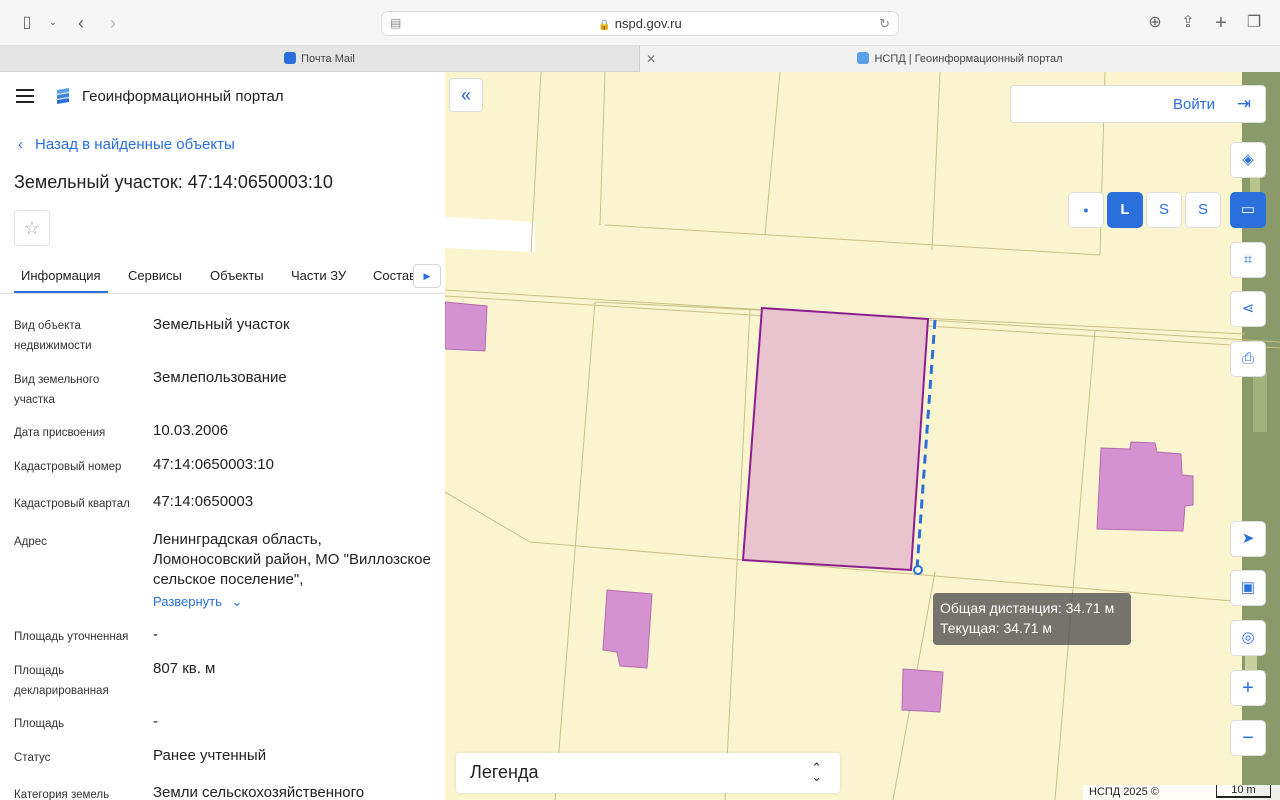 This screenshot has width=1280, height=800. Describe the element at coordinates (259, 792) in the screenshot. I see `value-land-category: Земли сельскохозяйственного` at that location.